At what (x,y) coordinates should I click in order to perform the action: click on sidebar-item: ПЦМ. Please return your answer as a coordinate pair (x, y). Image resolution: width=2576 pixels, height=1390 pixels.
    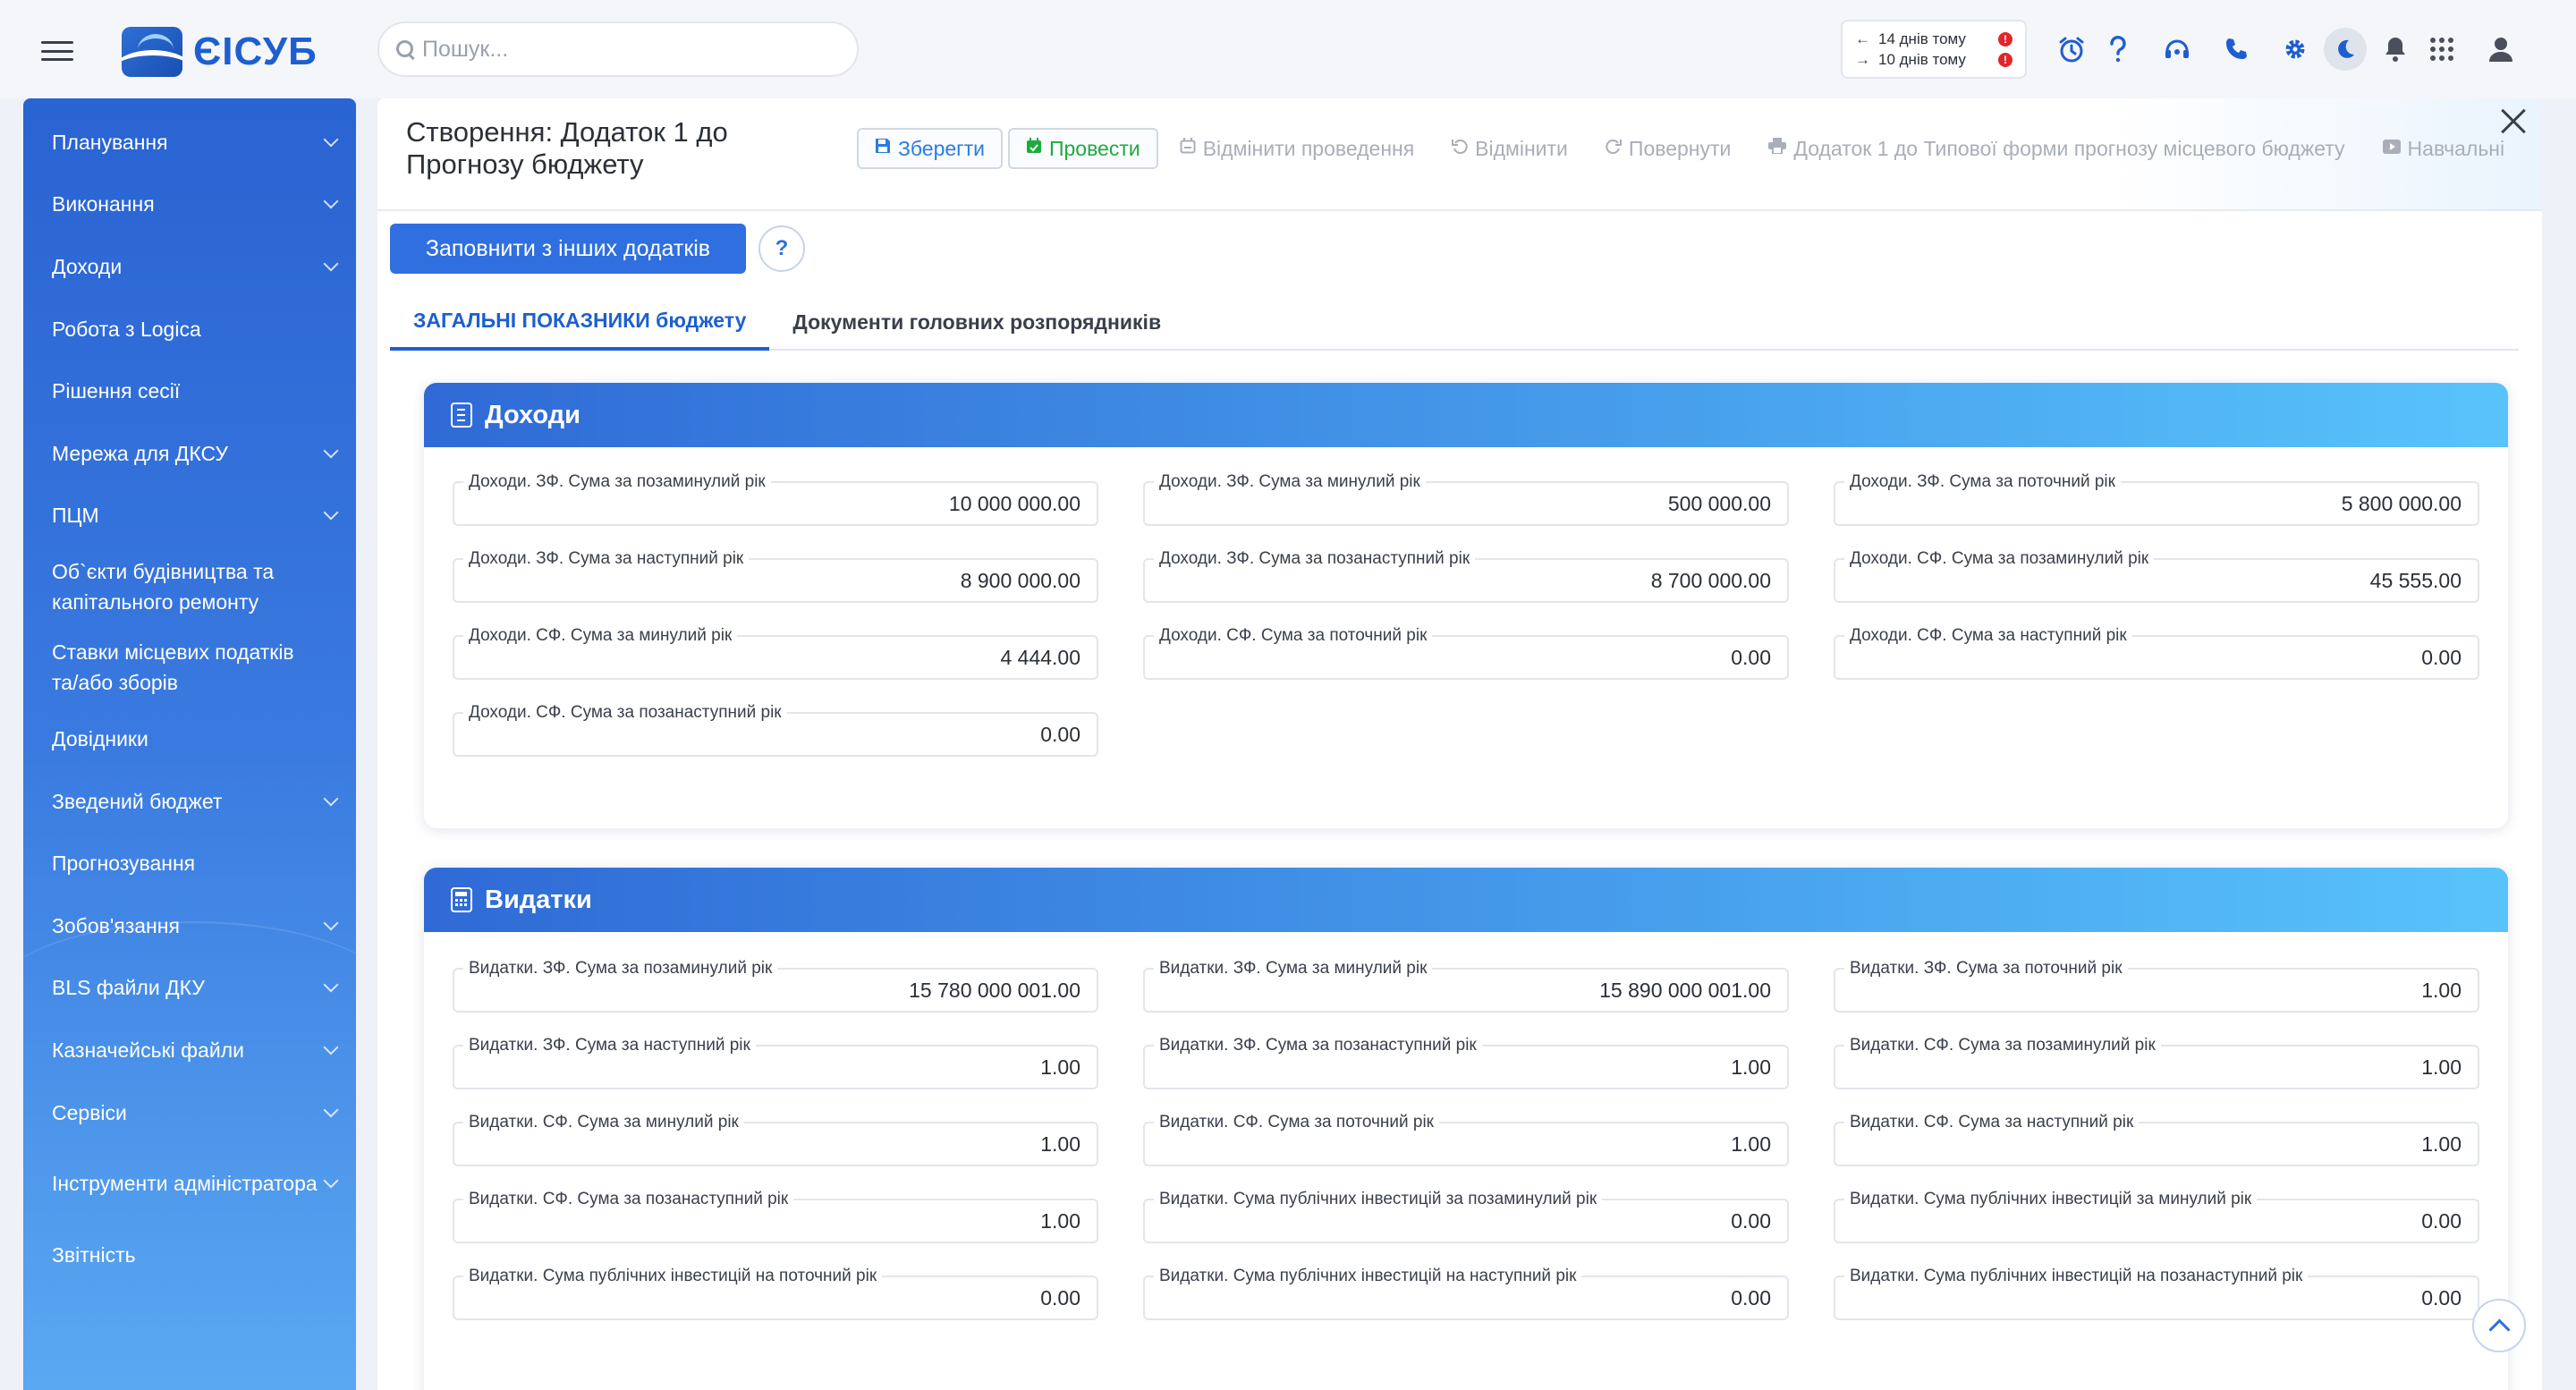
    Looking at the image, I should click on (189, 516).